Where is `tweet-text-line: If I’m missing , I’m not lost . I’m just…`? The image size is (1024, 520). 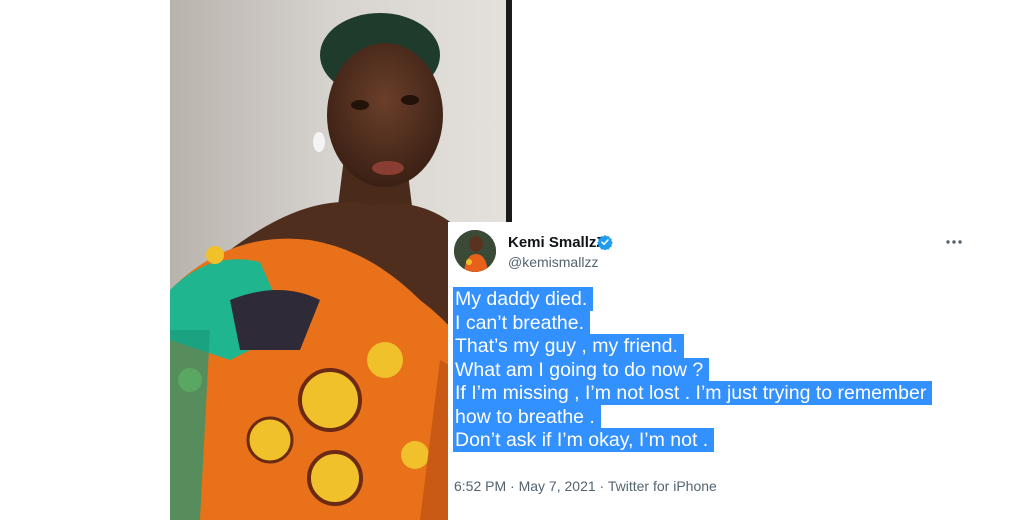 tweet-text-line: If I’m missing , I’m not lost . I’m just… is located at coordinates (718, 393).